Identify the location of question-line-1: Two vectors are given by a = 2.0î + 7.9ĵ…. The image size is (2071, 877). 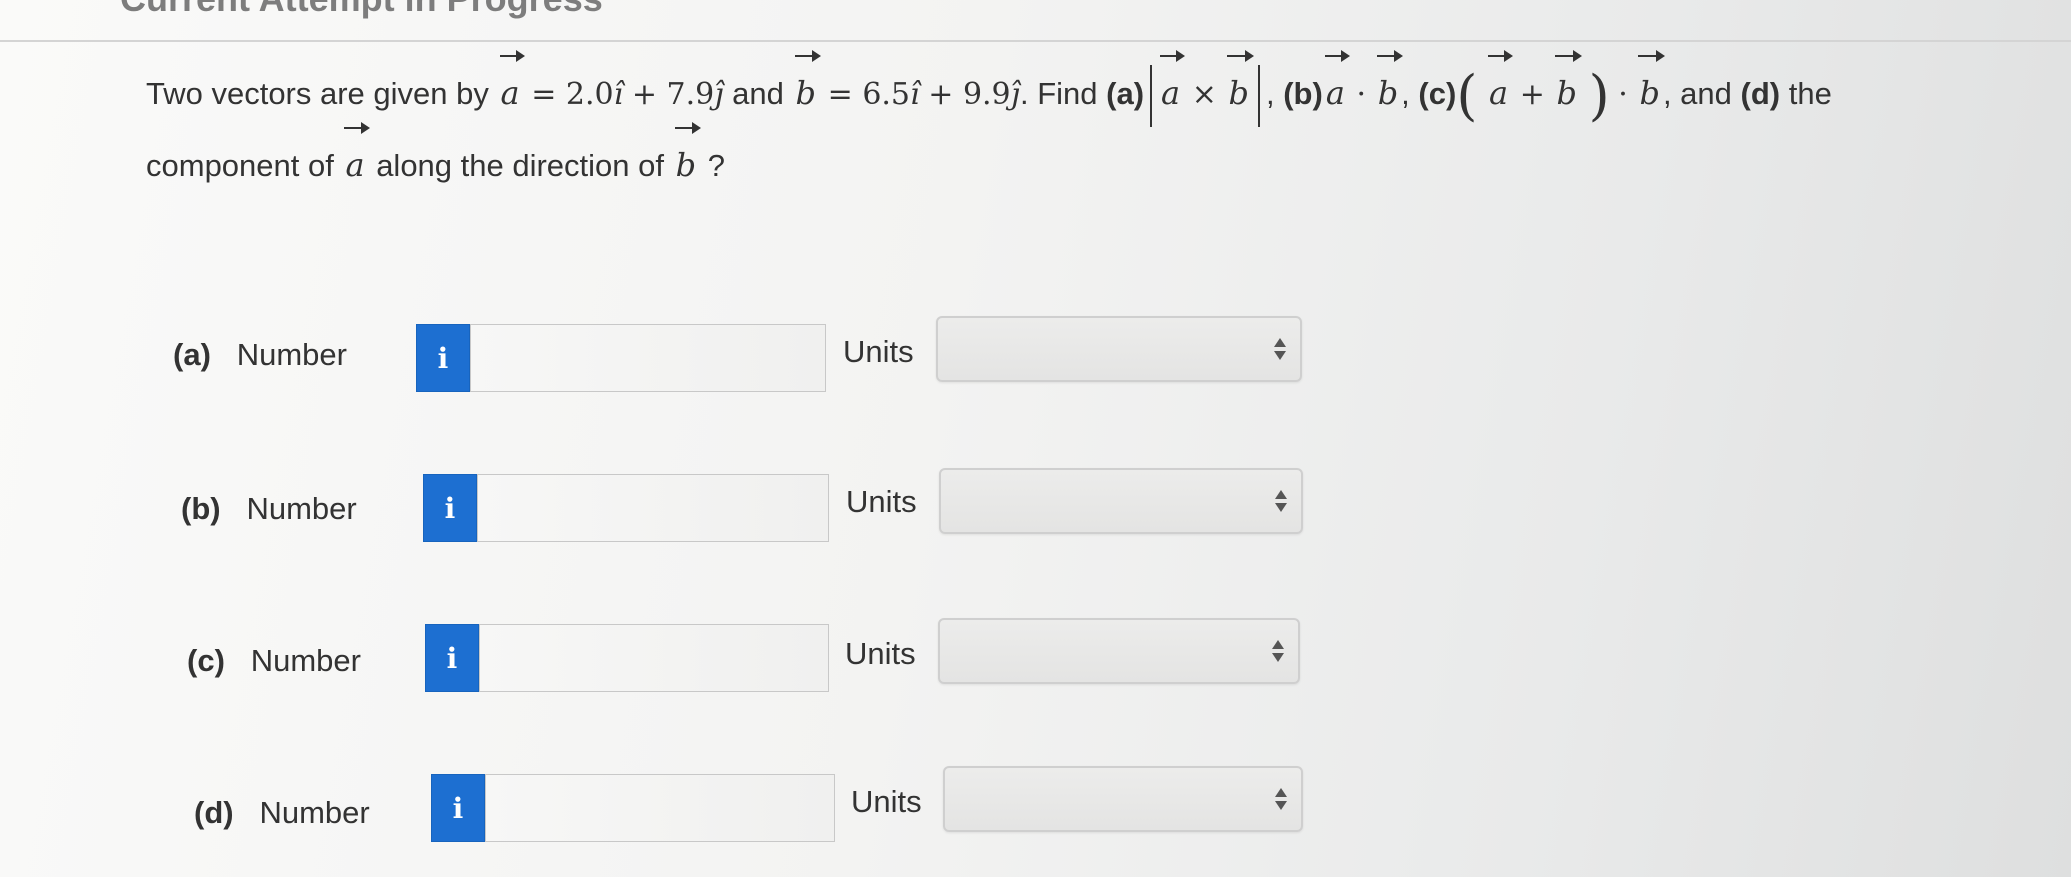
(1061, 90).